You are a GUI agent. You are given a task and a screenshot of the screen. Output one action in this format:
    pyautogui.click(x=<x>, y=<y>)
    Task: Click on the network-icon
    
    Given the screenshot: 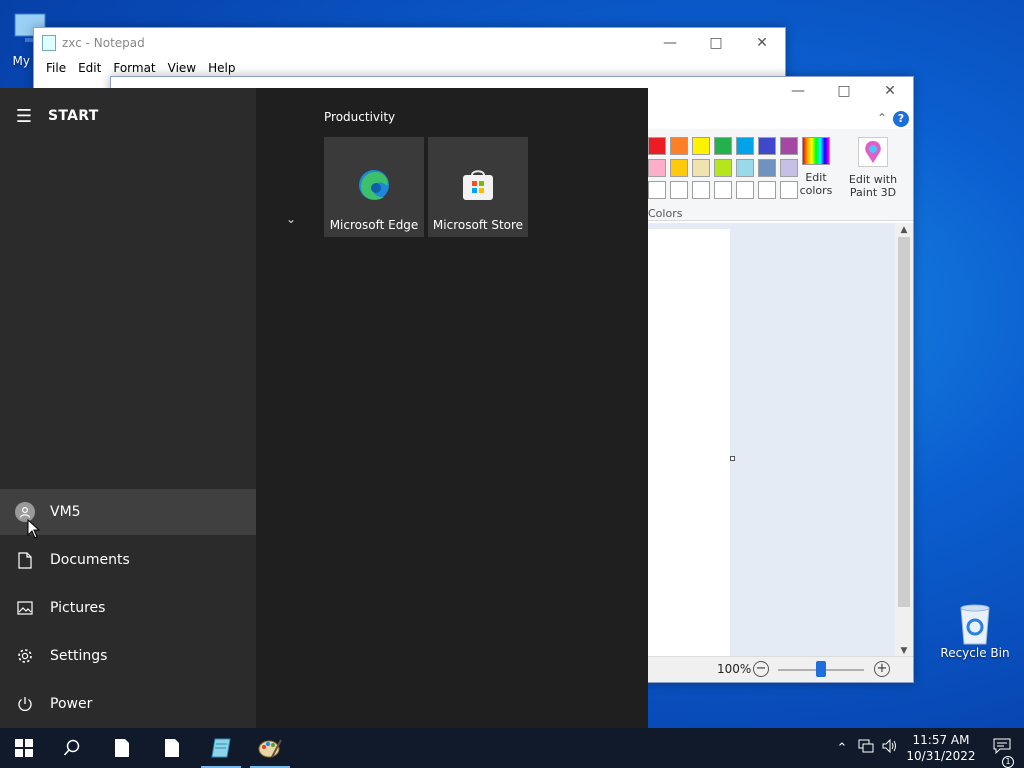 What is the action you would take?
    pyautogui.click(x=866, y=748)
    